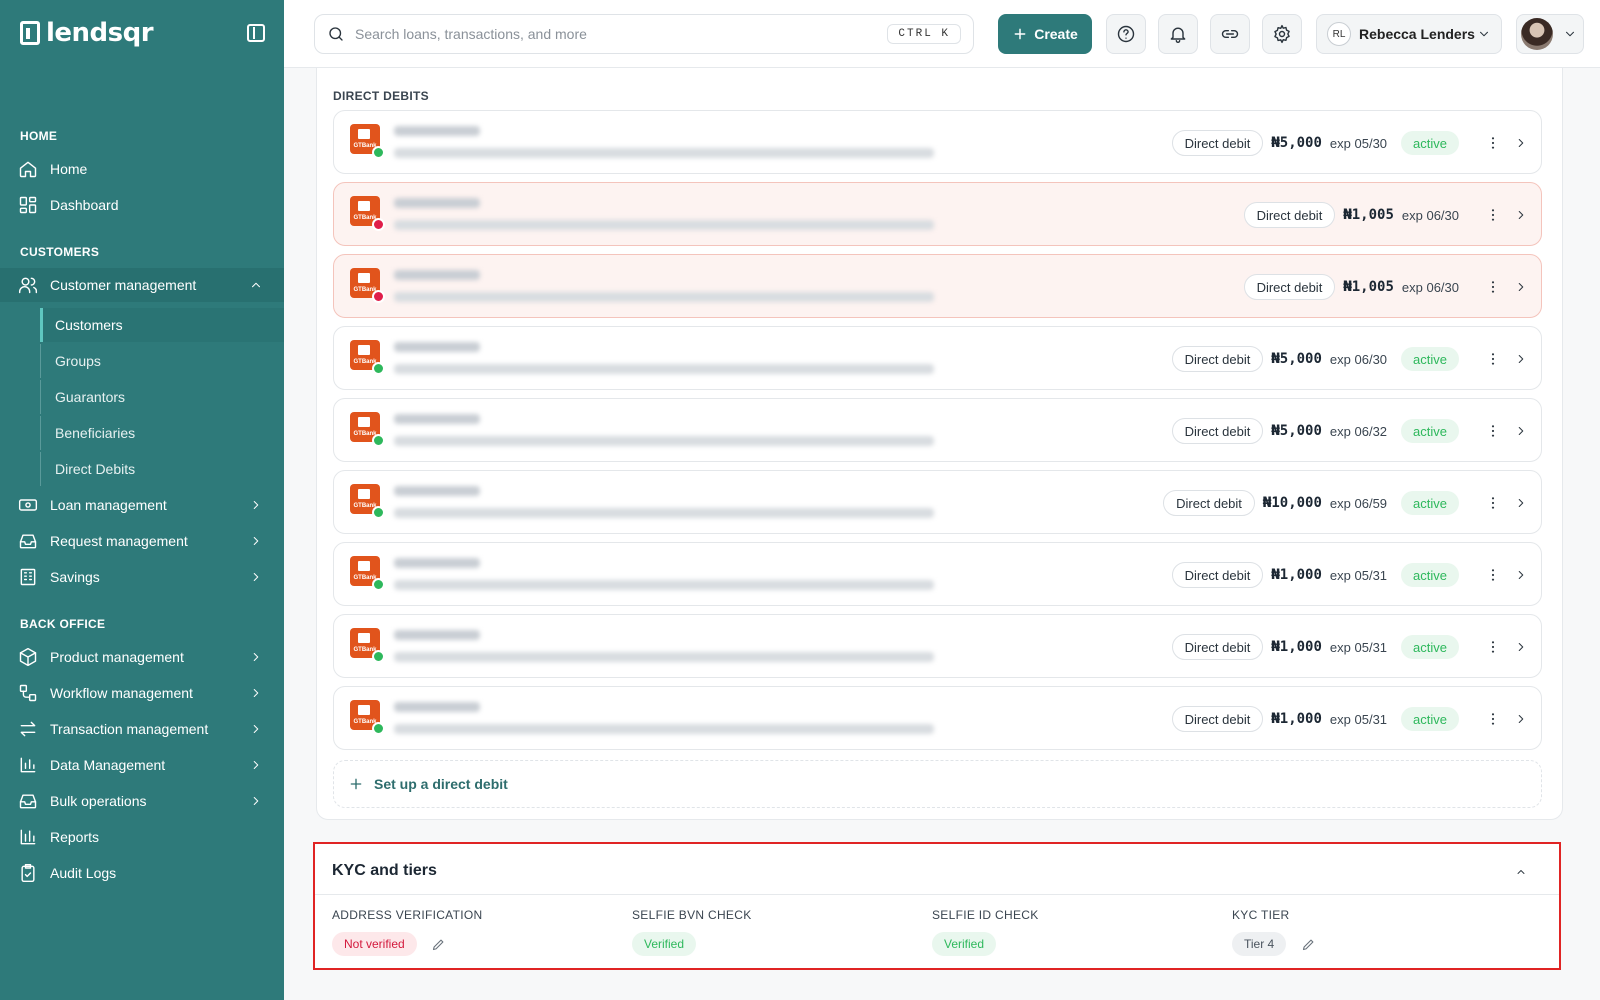 The height and width of the screenshot is (1000, 1600). Describe the element at coordinates (142, 541) in the screenshot. I see `sidebar-item-request-management: Request management` at that location.